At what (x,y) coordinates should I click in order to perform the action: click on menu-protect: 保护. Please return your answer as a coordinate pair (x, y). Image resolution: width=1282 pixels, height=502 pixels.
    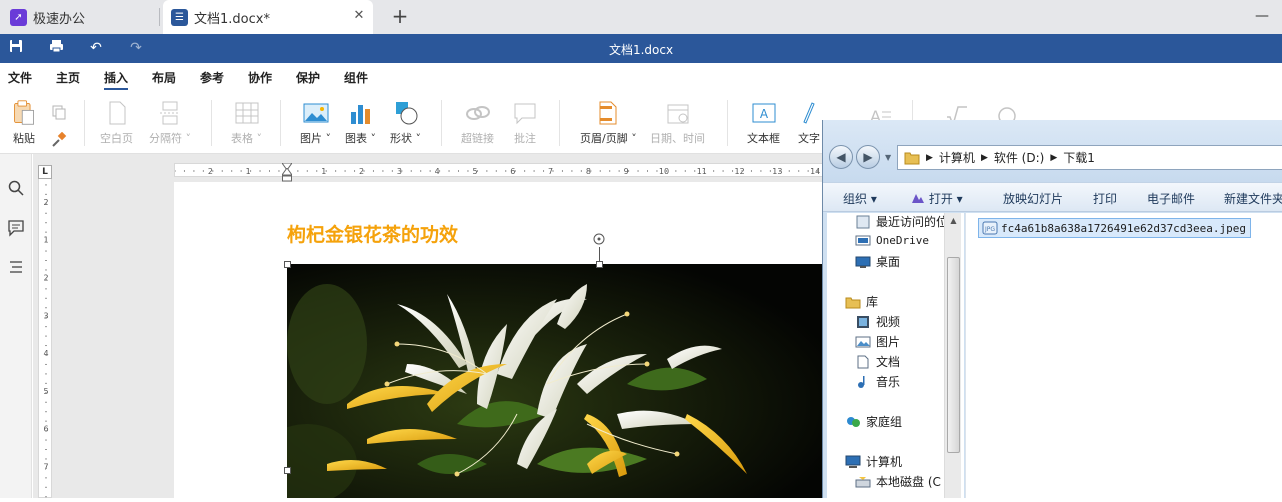
    Looking at the image, I should click on (308, 77).